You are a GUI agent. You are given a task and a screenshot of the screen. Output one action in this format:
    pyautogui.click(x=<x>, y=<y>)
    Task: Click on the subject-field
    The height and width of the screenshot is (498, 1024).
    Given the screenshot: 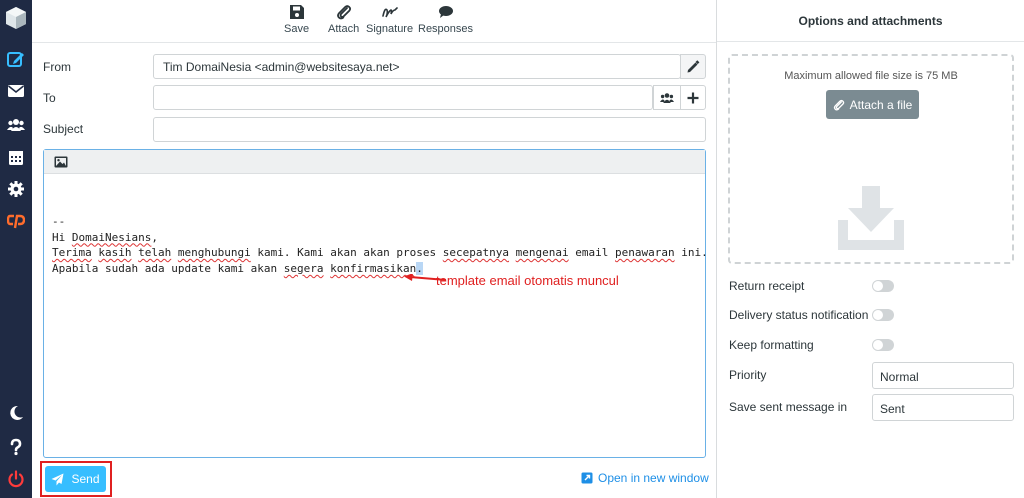 What is the action you would take?
    pyautogui.click(x=429, y=129)
    